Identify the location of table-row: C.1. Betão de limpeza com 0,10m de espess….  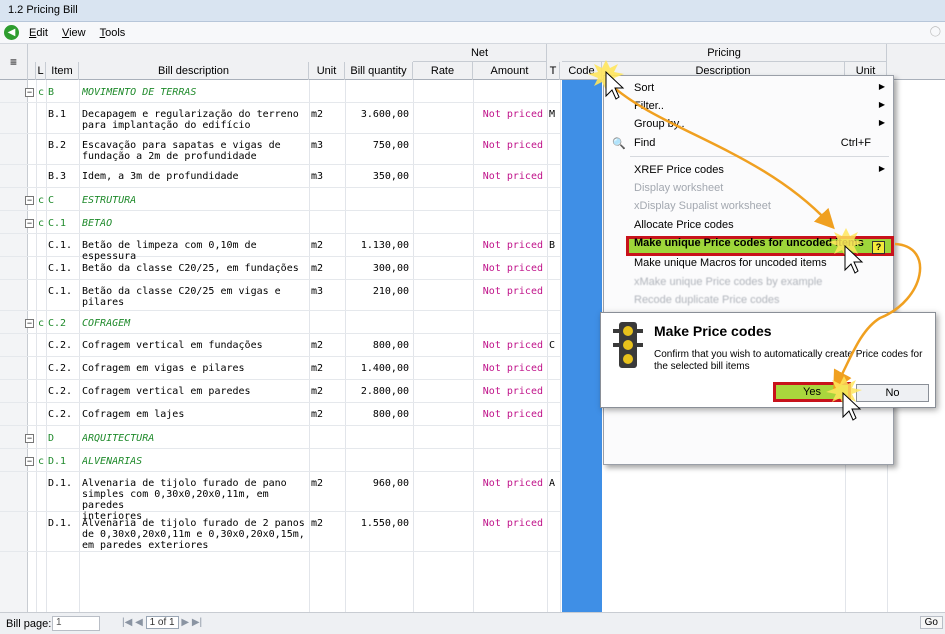
(280, 248).